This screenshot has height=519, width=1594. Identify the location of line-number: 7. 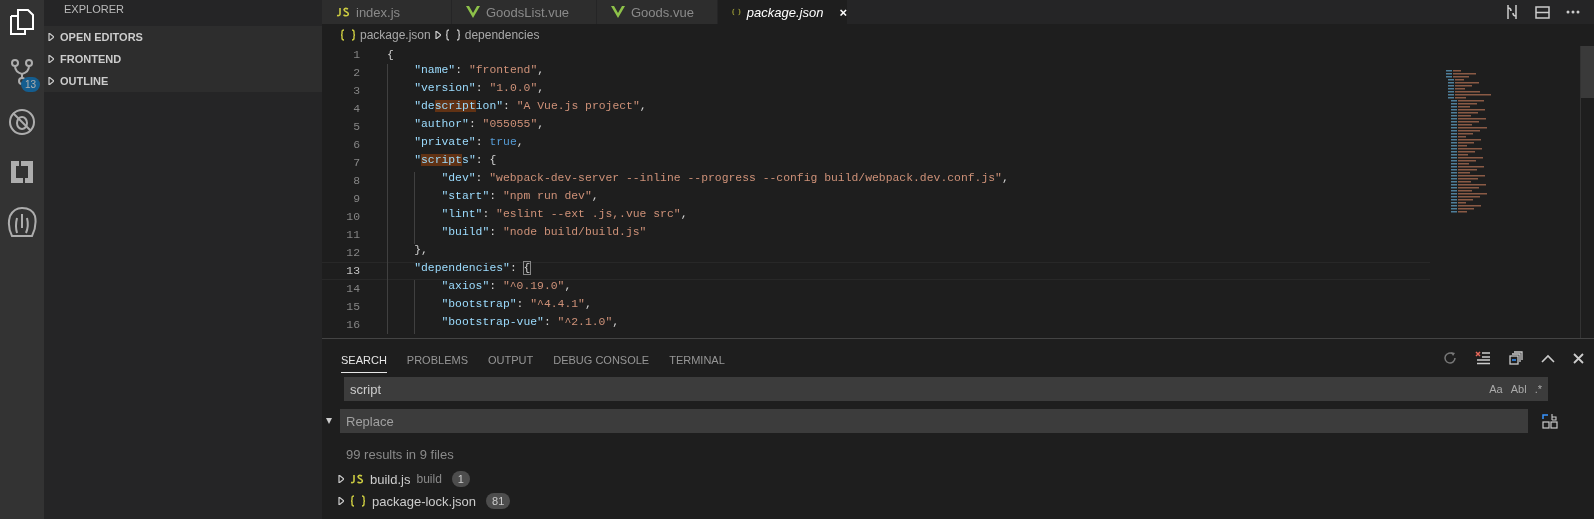
(356, 163).